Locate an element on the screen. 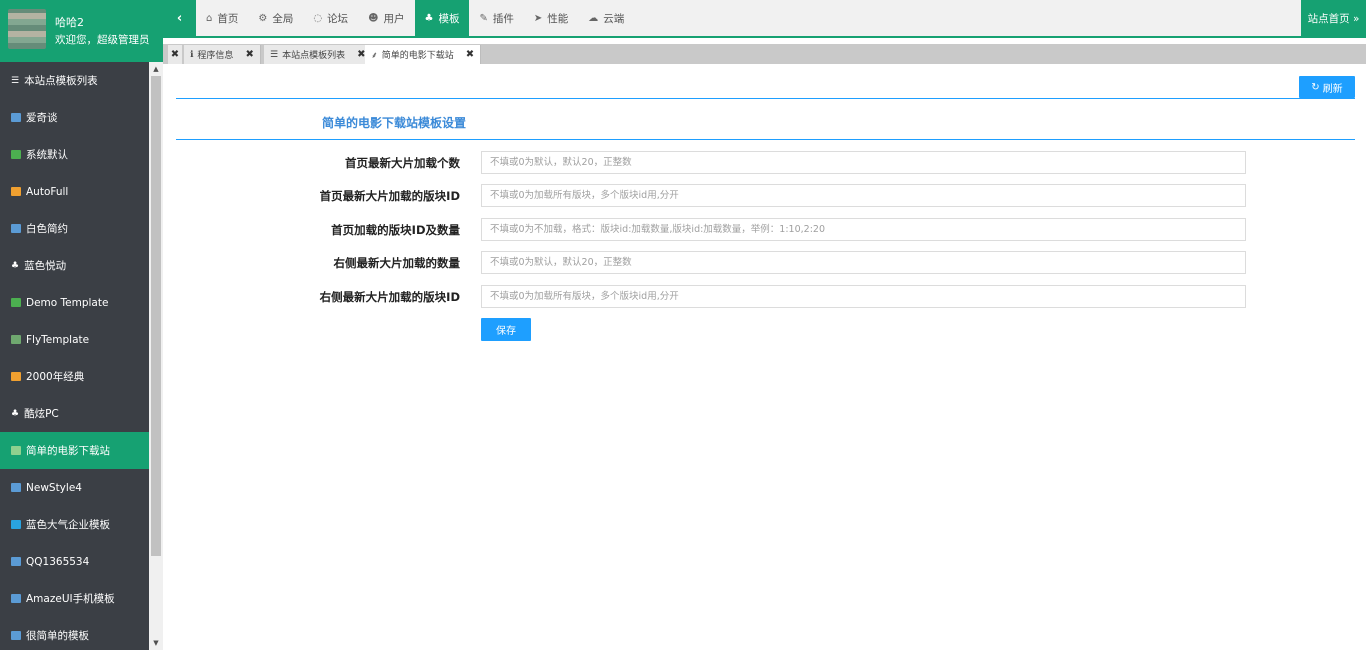 This screenshot has height=650, width=1366. nav-item-3: ☻ 用户 is located at coordinates (386, 18).